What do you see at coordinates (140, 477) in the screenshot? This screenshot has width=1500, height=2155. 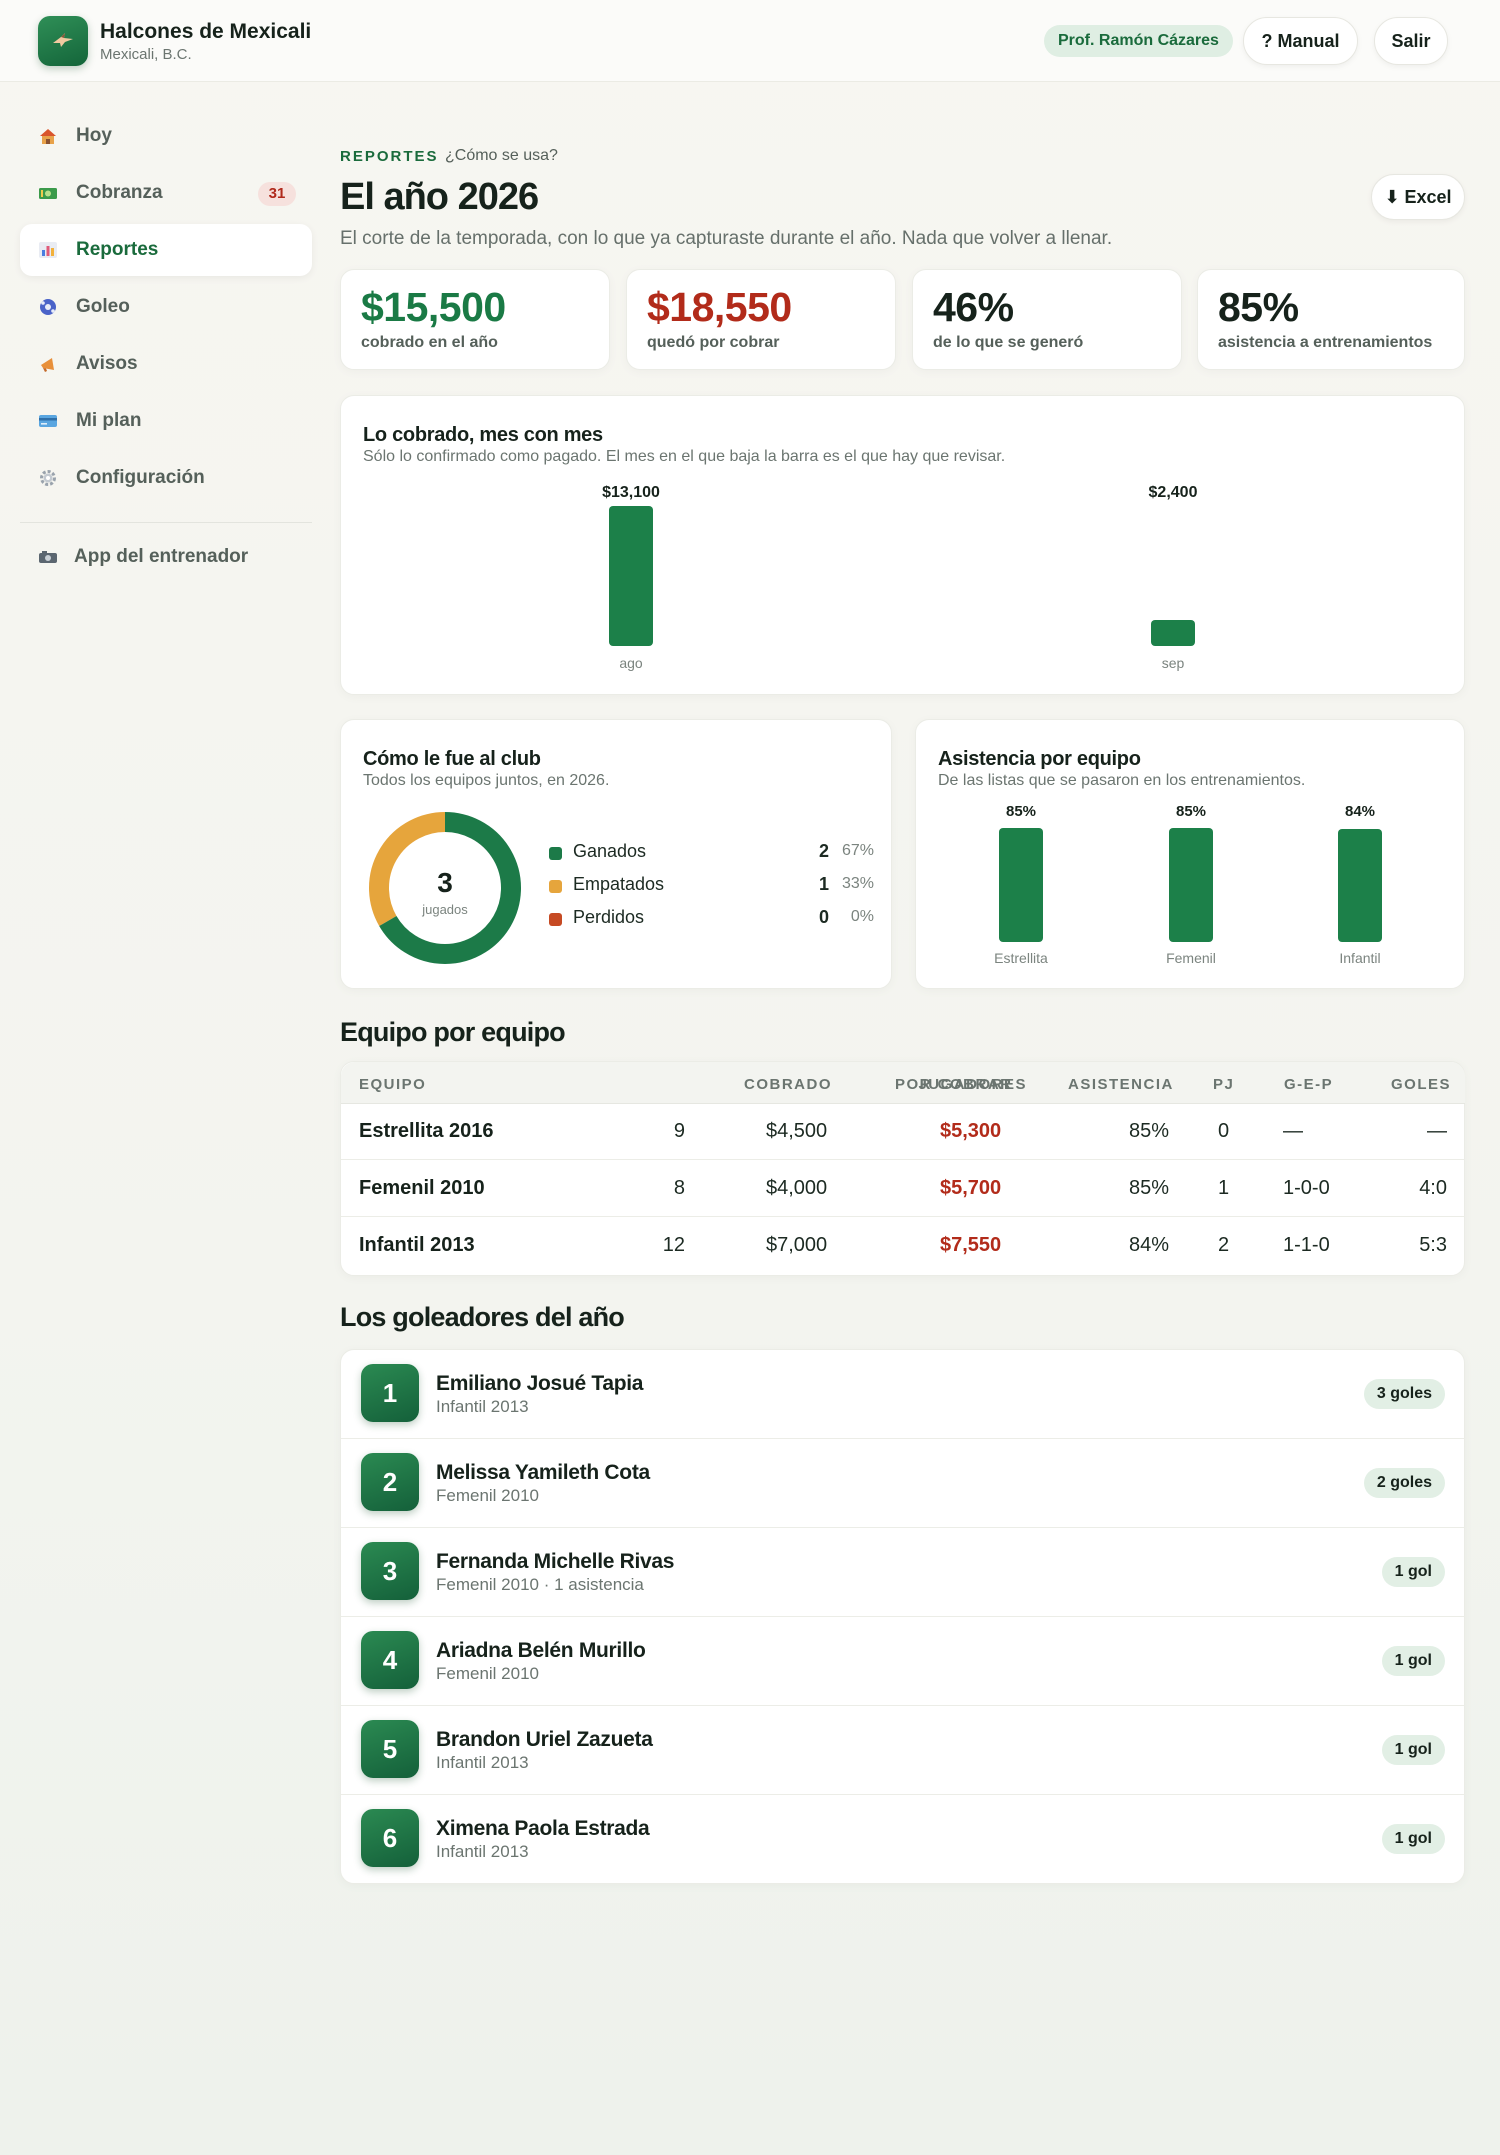 I see `sidebar-item-label: Configuración` at bounding box center [140, 477].